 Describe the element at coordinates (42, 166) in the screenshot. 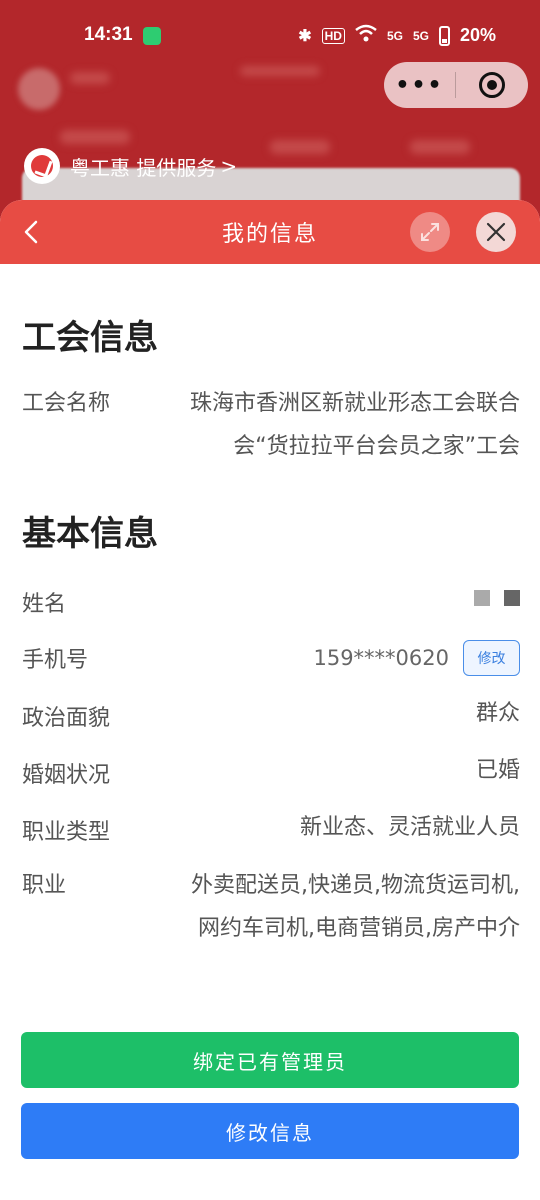

I see `provider-logo-icon` at that location.